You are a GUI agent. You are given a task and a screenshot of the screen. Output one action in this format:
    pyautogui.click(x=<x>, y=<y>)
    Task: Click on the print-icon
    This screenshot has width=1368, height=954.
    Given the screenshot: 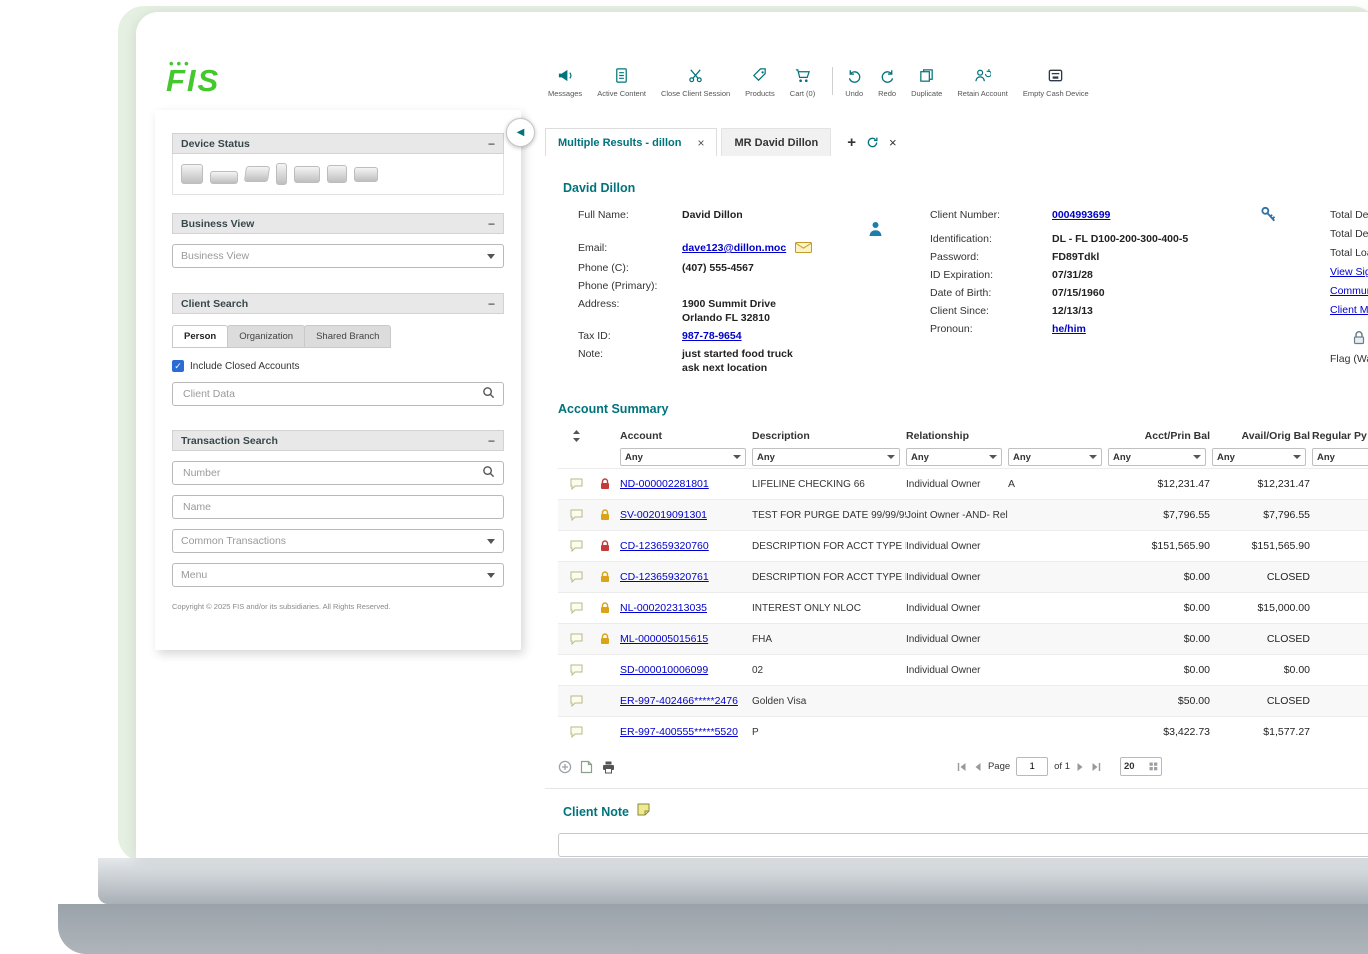 What is the action you would take?
    pyautogui.click(x=608, y=767)
    